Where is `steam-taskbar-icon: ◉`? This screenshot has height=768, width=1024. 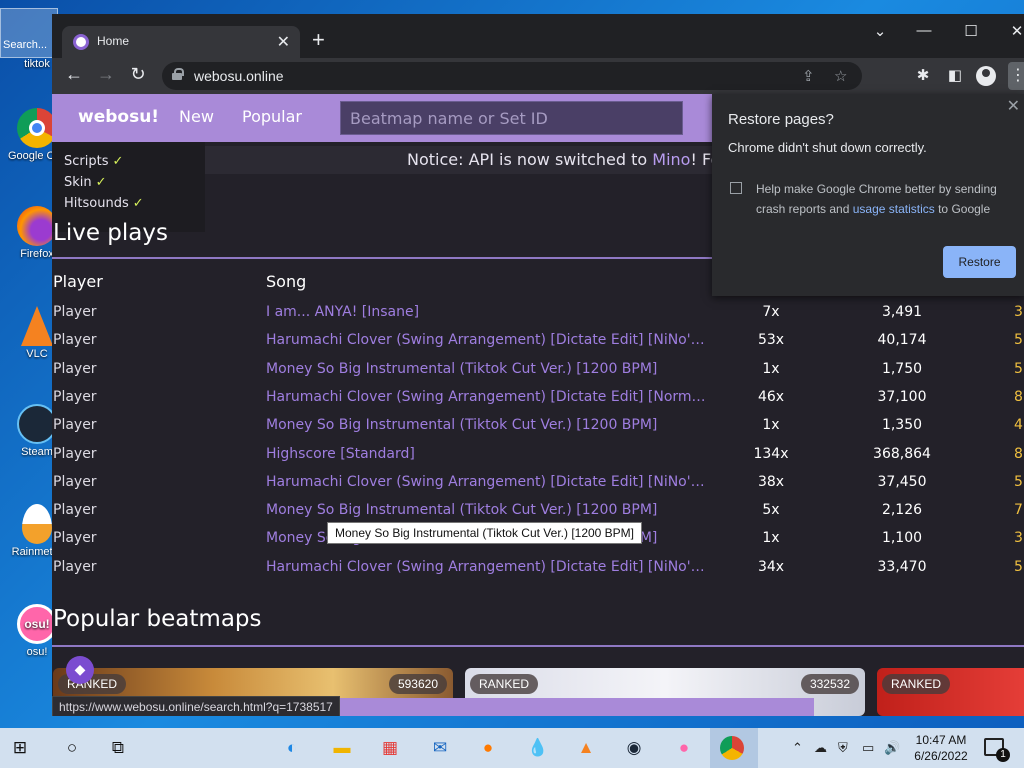 steam-taskbar-icon: ◉ is located at coordinates (634, 748).